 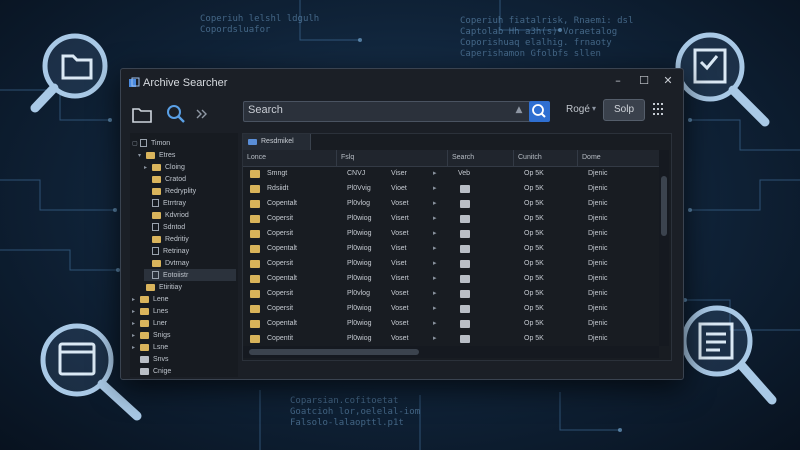 What do you see at coordinates (136, 143) in the screenshot?
I see `chevron-right-icon: ▢` at bounding box center [136, 143].